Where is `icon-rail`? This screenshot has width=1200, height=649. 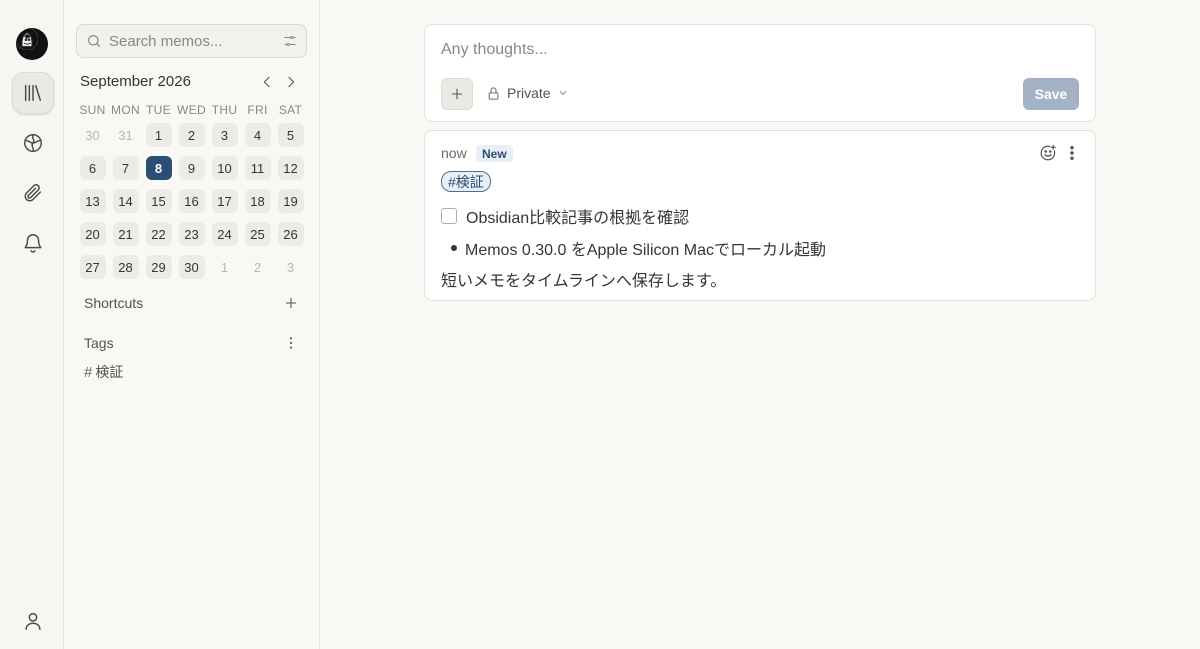
icon-rail is located at coordinates (32, 324).